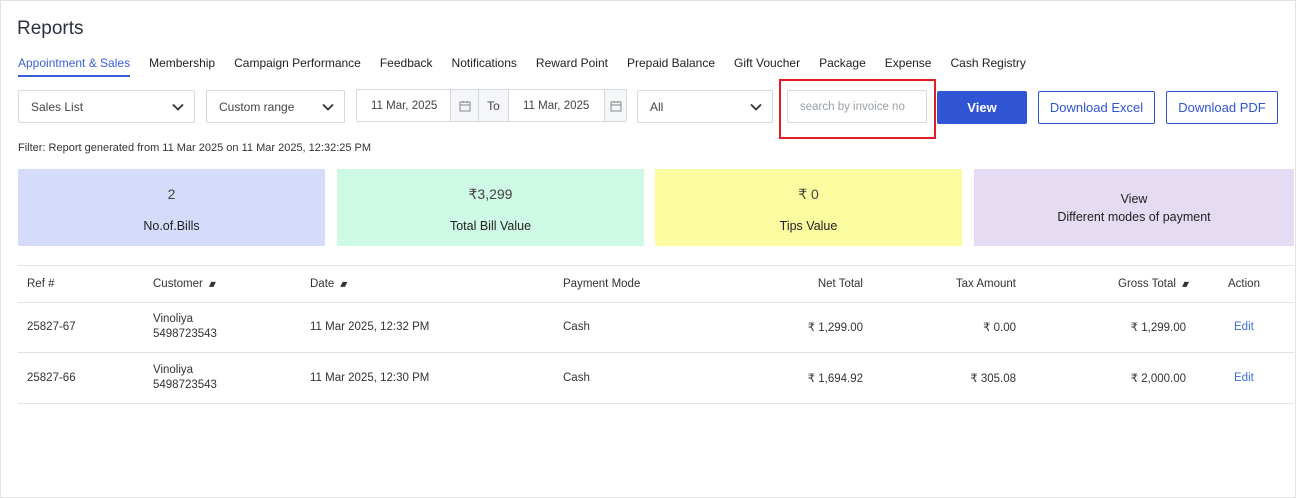  I want to click on total-bill-value: ₹3,299, so click(490, 194).